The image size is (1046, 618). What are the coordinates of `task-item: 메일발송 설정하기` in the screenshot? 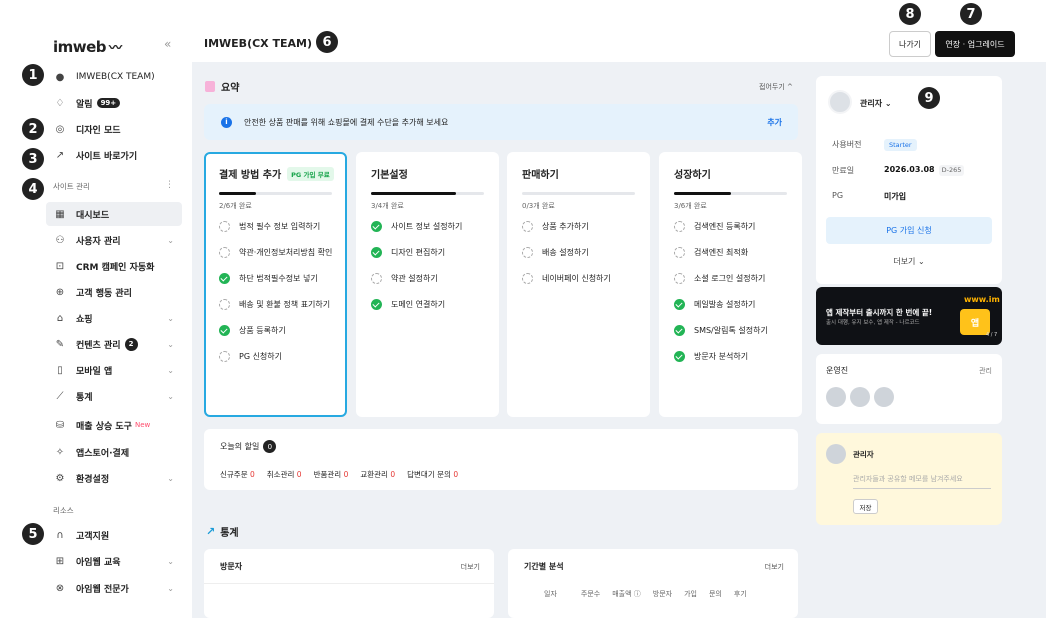 It's located at (735, 304).